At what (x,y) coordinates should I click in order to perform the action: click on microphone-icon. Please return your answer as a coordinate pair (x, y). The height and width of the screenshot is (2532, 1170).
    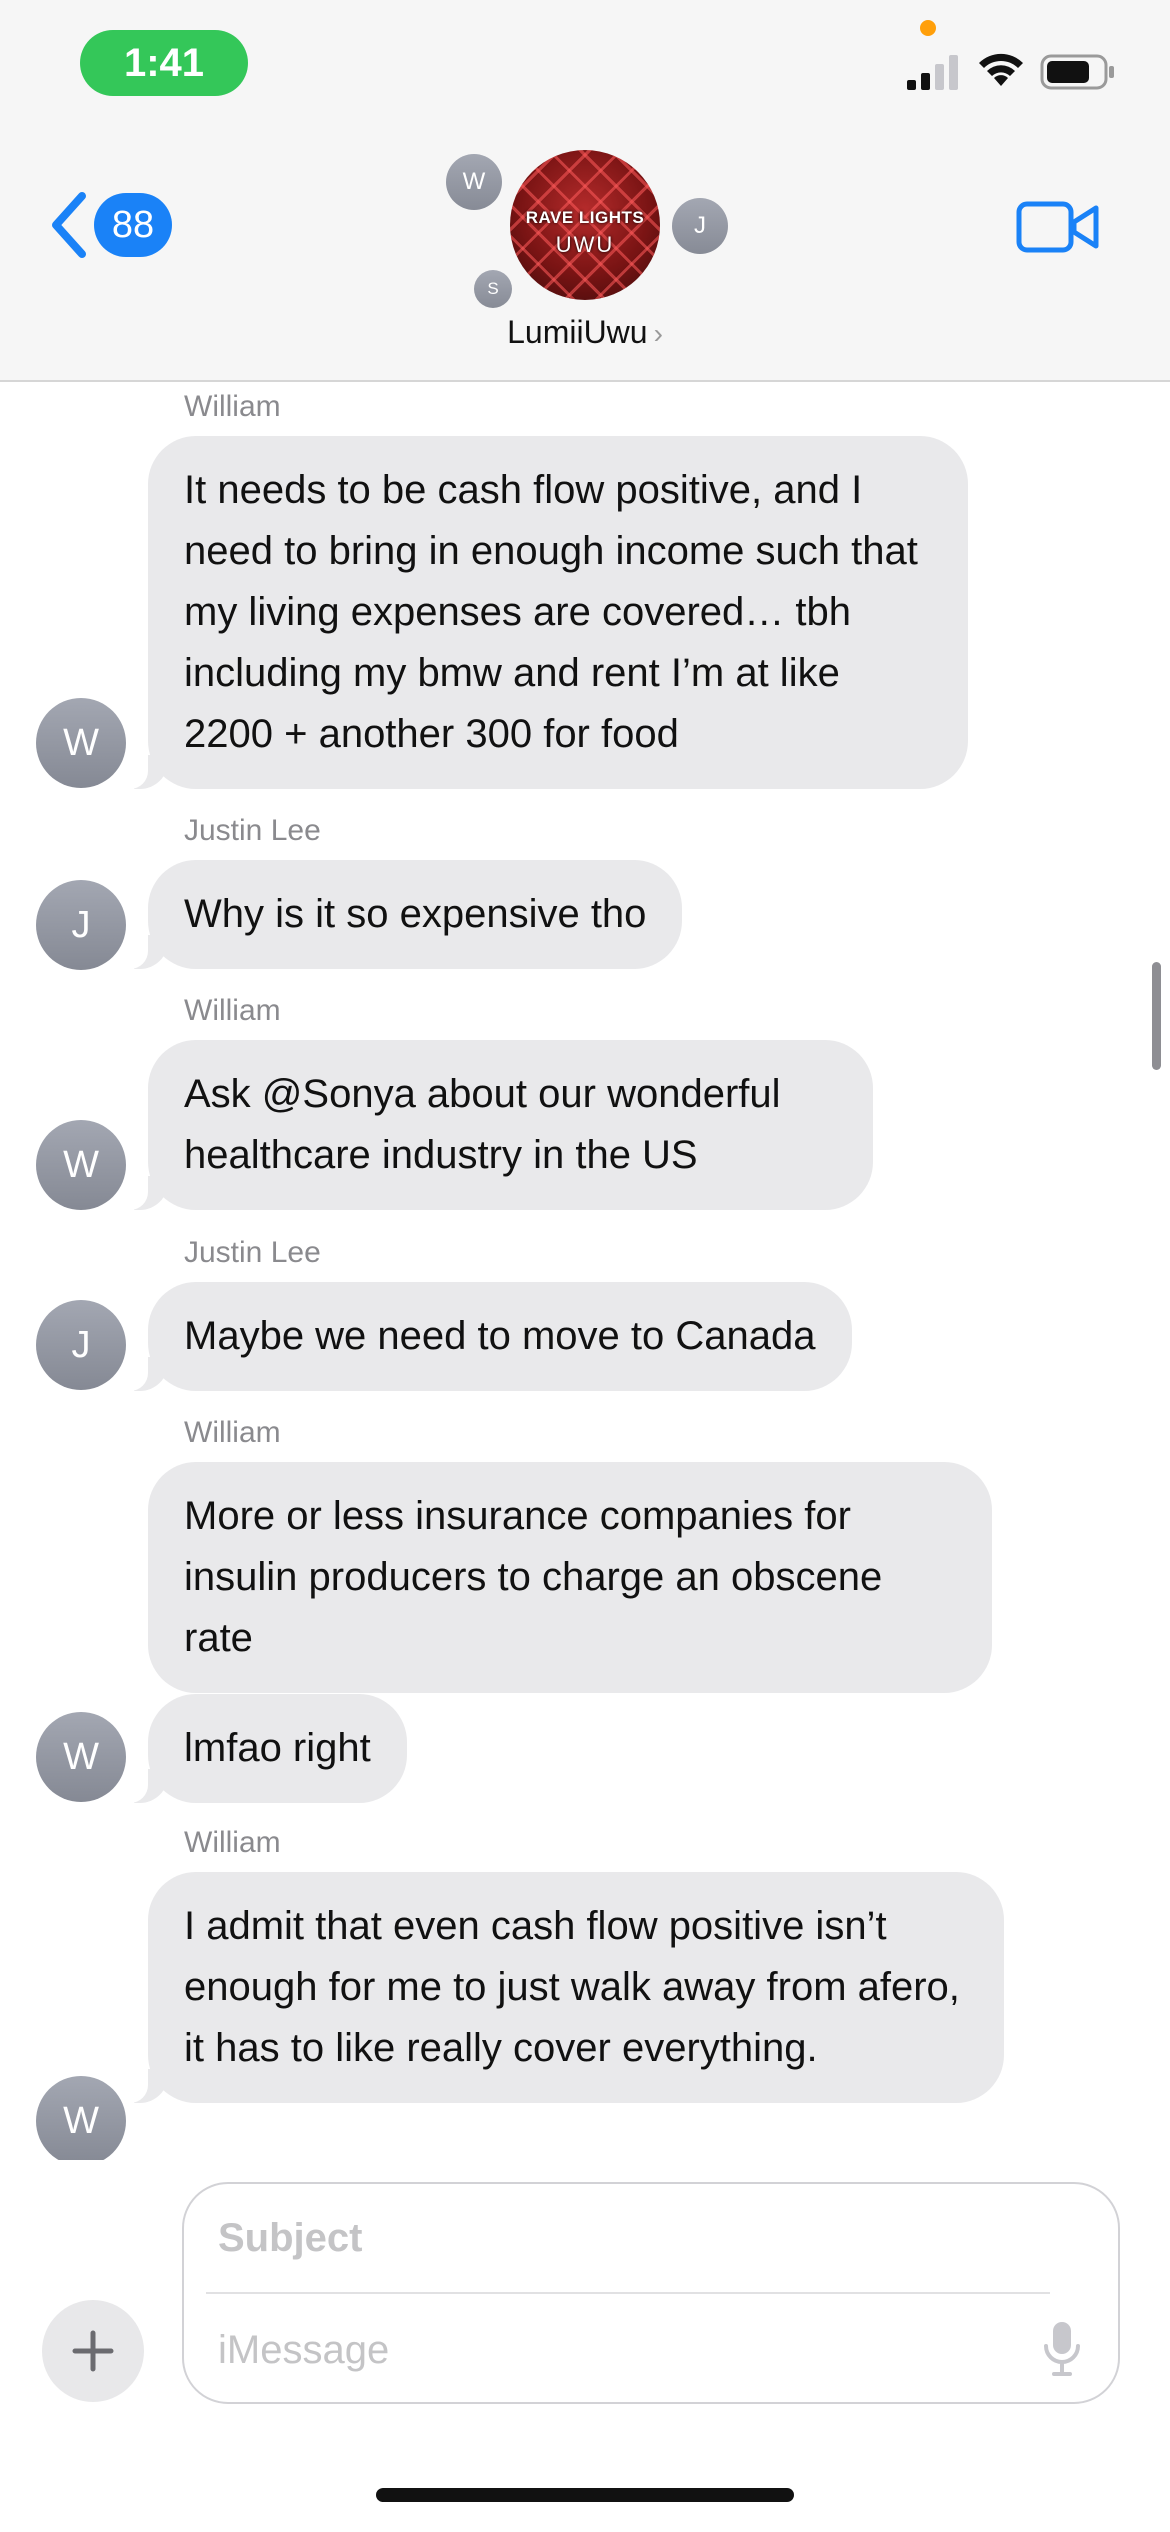
    Looking at the image, I should click on (1062, 2349).